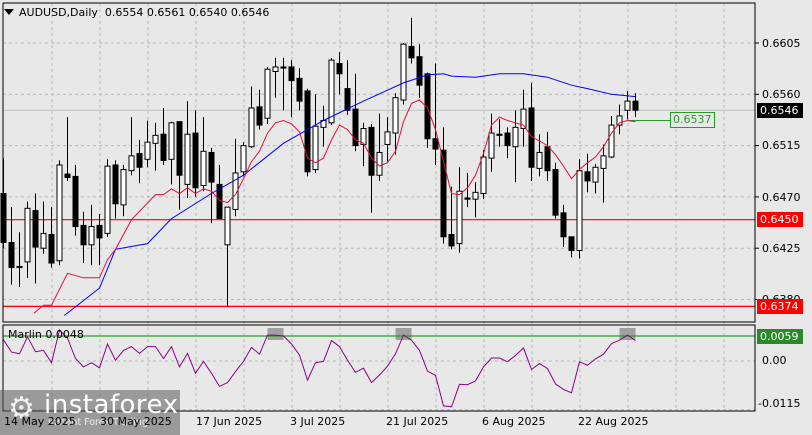 This screenshot has width=812, height=435. What do you see at coordinates (780, 336) in the screenshot?
I see `indicator-level-tag: 0.0059` at bounding box center [780, 336].